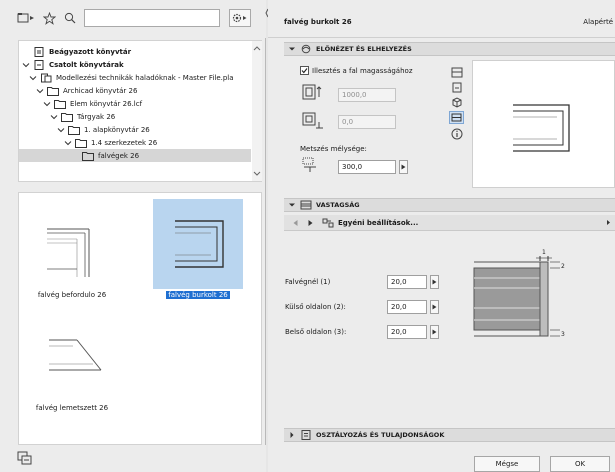 Image resolution: width=615 pixels, height=472 pixels. Describe the element at coordinates (304, 70) in the screenshot. I see `fit-to-wall-height-checkbox` at that location.